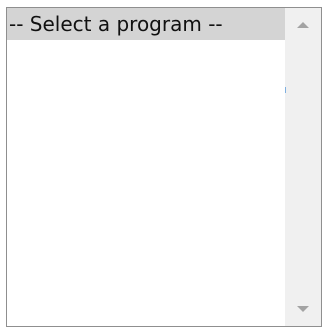 The width and height of the screenshot is (324, 329). I want to click on triangle-up-icon, so click(303, 25).